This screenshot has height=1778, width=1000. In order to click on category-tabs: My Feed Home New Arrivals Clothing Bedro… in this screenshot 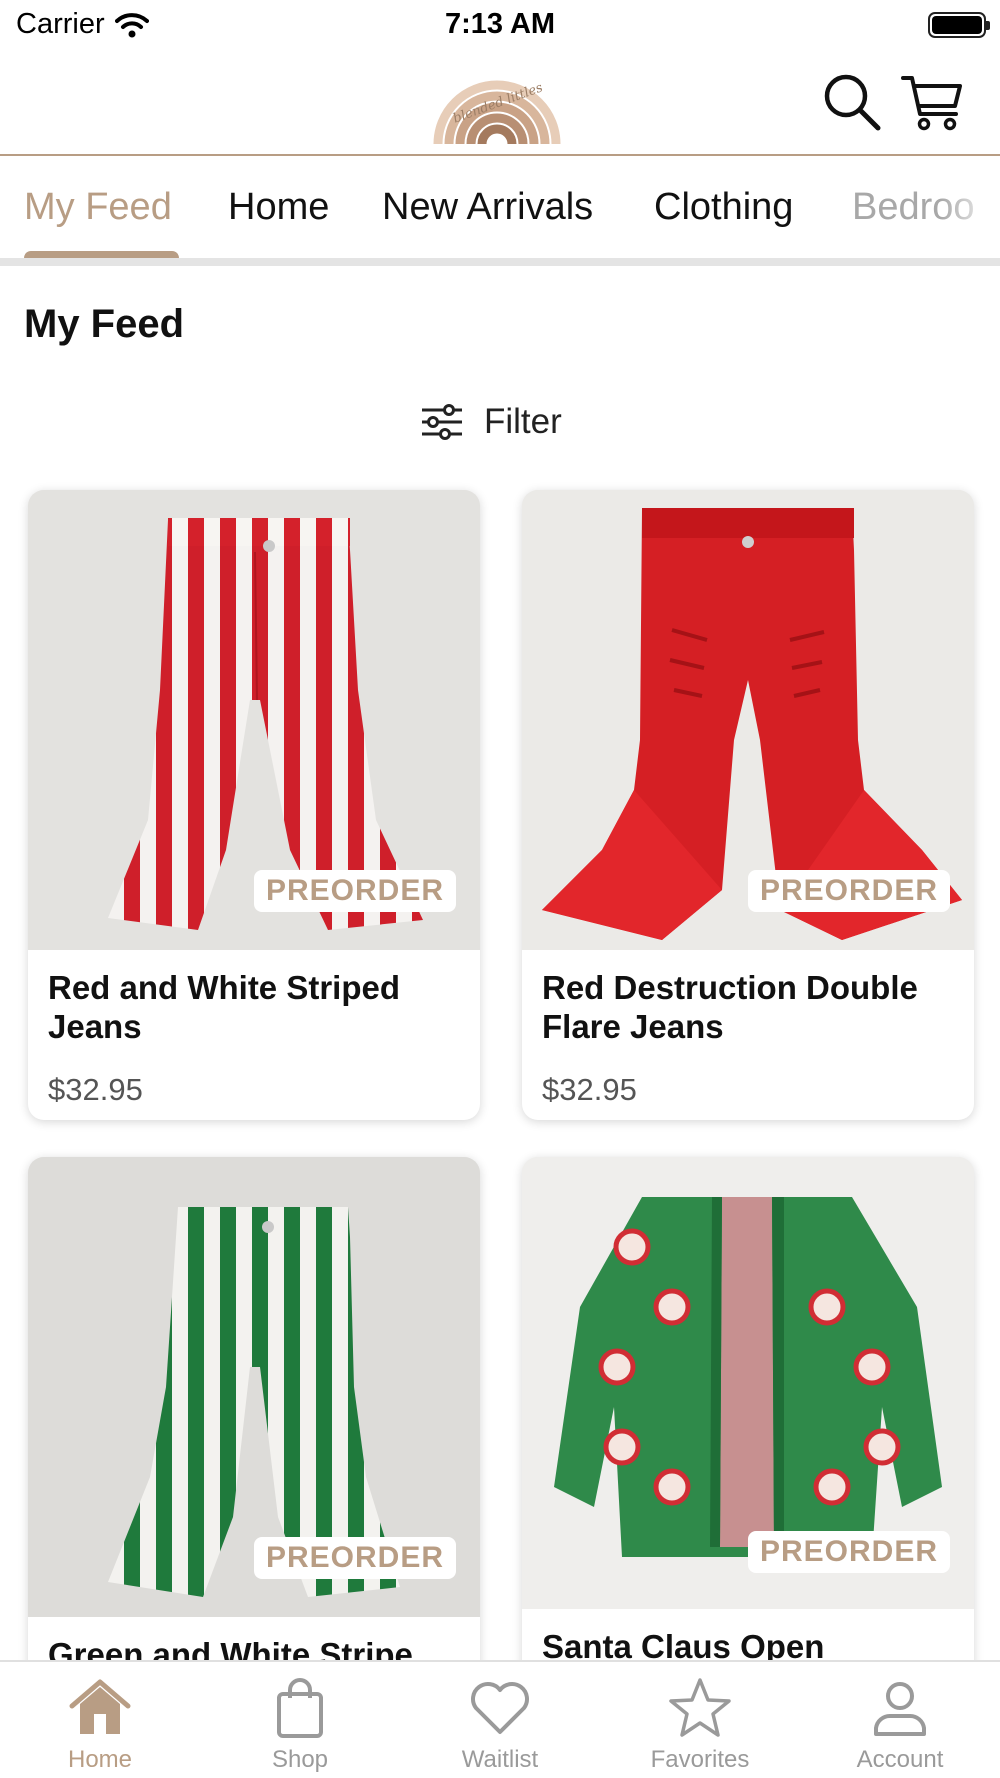, I will do `click(500, 212)`.